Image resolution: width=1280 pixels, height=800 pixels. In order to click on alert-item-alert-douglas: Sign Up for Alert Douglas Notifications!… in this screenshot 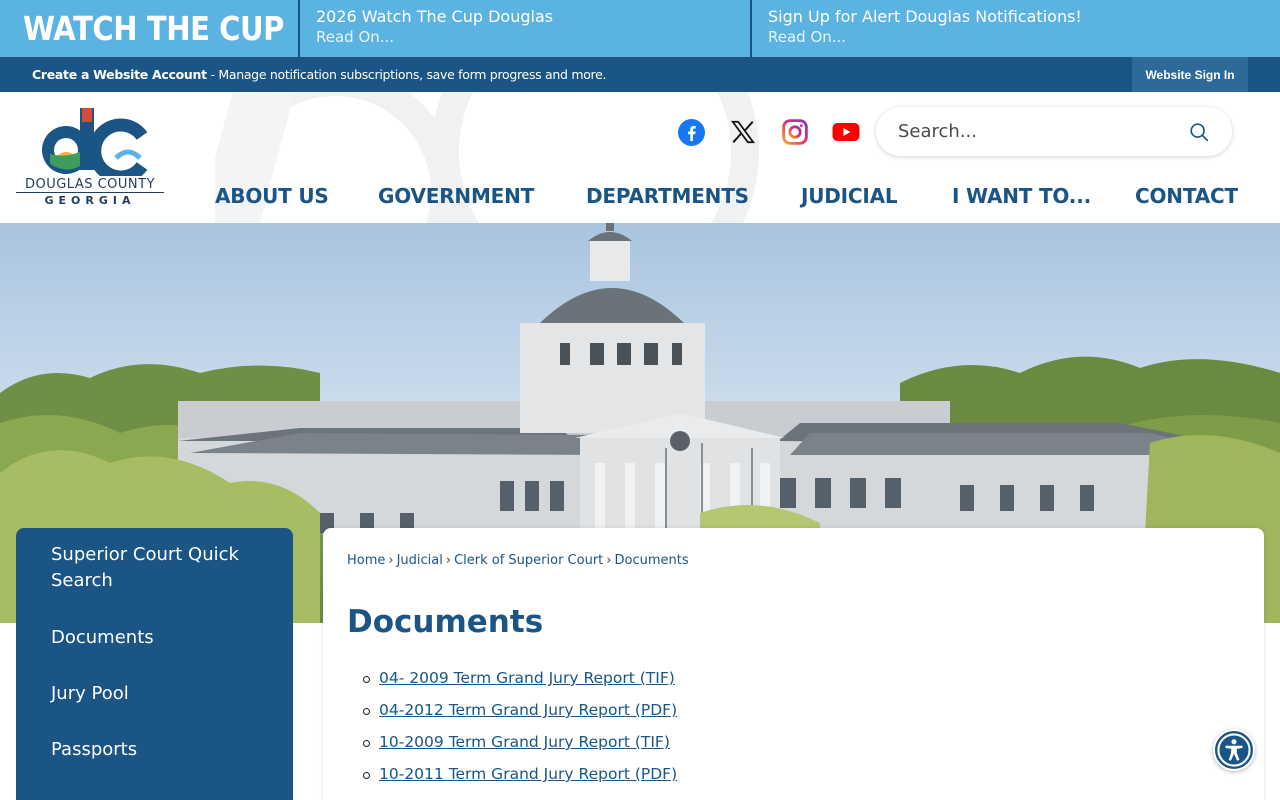, I will do `click(1016, 28)`.